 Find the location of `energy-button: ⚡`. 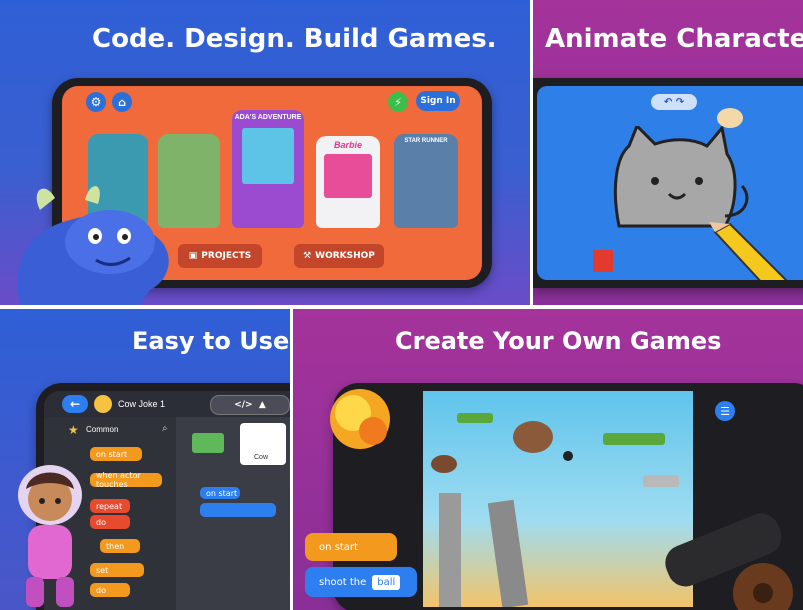

energy-button: ⚡ is located at coordinates (398, 102).